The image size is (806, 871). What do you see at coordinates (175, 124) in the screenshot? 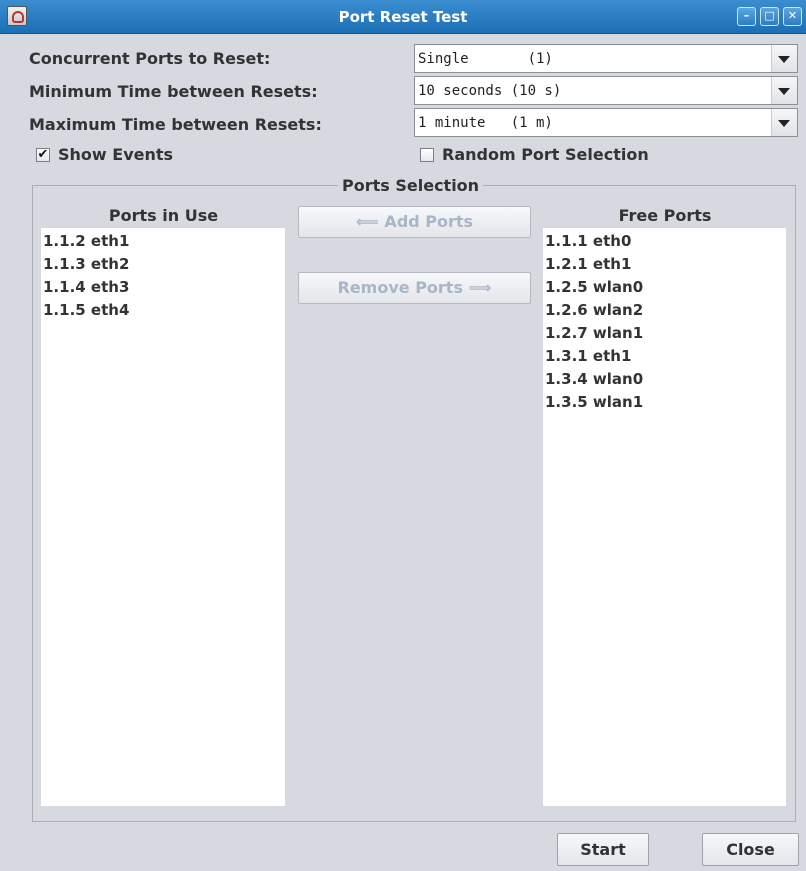
I see `max-time-label: Maximum Time between Resets:` at bounding box center [175, 124].